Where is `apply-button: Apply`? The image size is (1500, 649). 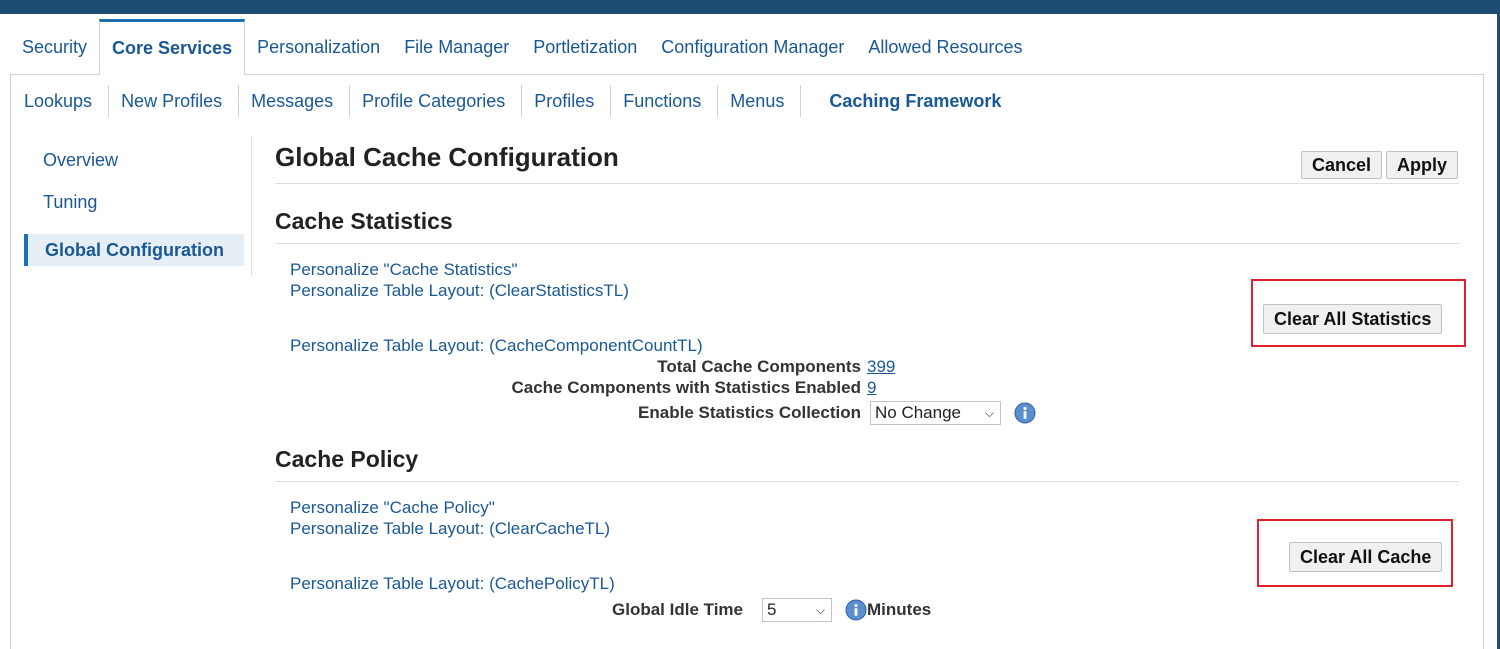
apply-button: Apply is located at coordinates (1422, 165).